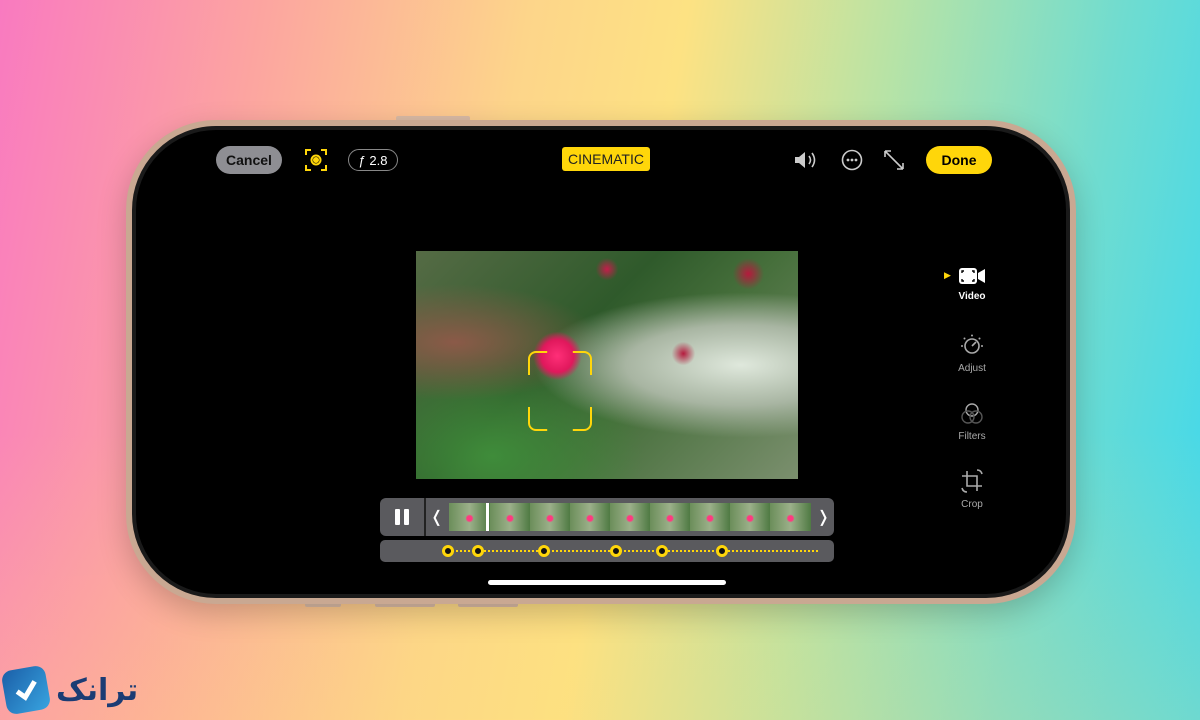 The image size is (1200, 720). I want to click on aperture-button: ƒ 2.8, so click(373, 160).